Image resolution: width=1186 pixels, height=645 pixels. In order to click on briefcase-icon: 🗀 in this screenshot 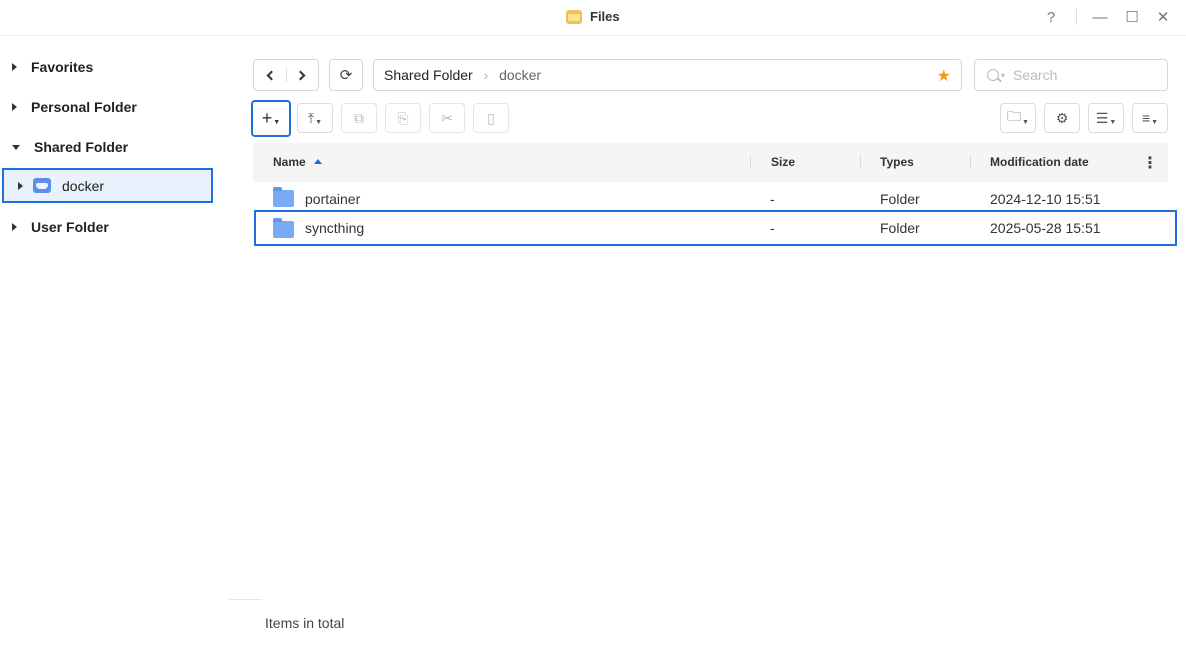, I will do `click(1014, 116)`.